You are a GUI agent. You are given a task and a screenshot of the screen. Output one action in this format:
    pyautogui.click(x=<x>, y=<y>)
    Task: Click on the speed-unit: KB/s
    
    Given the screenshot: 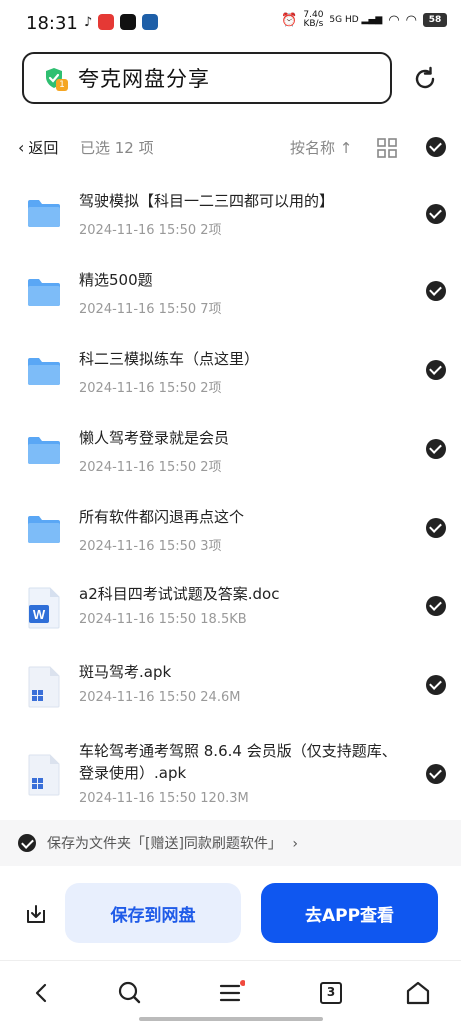 What is the action you would take?
    pyautogui.click(x=313, y=24)
    